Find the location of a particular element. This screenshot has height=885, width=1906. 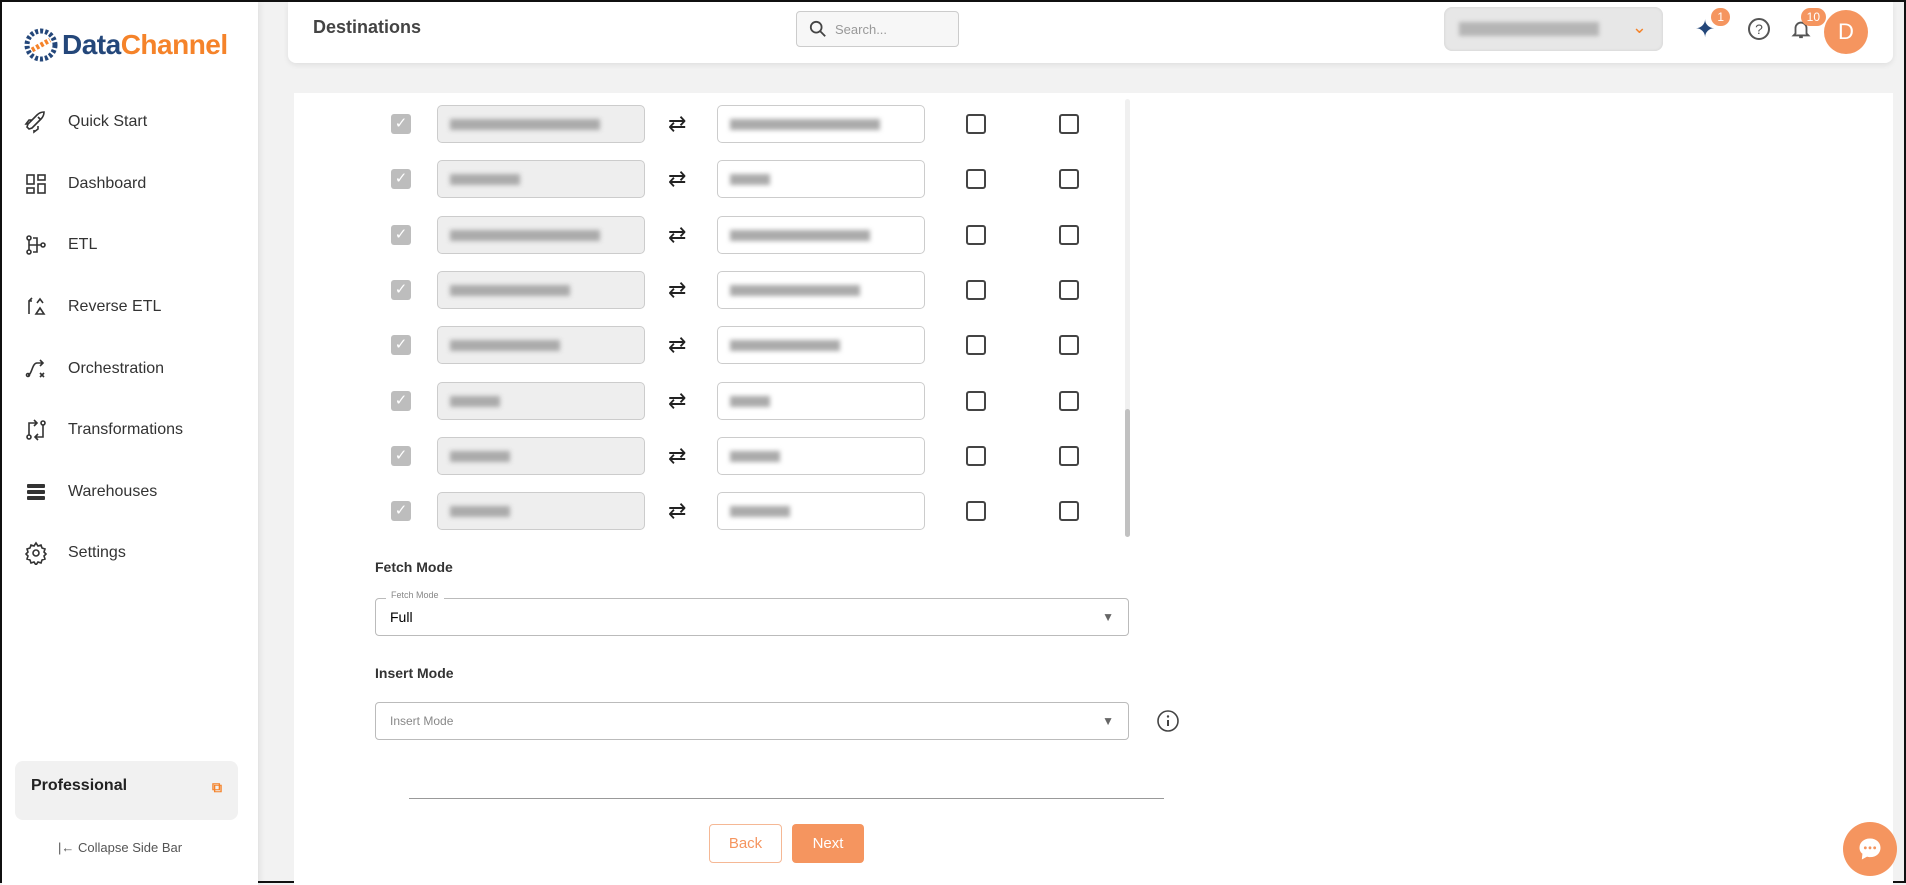

label: Transformations is located at coordinates (125, 429).